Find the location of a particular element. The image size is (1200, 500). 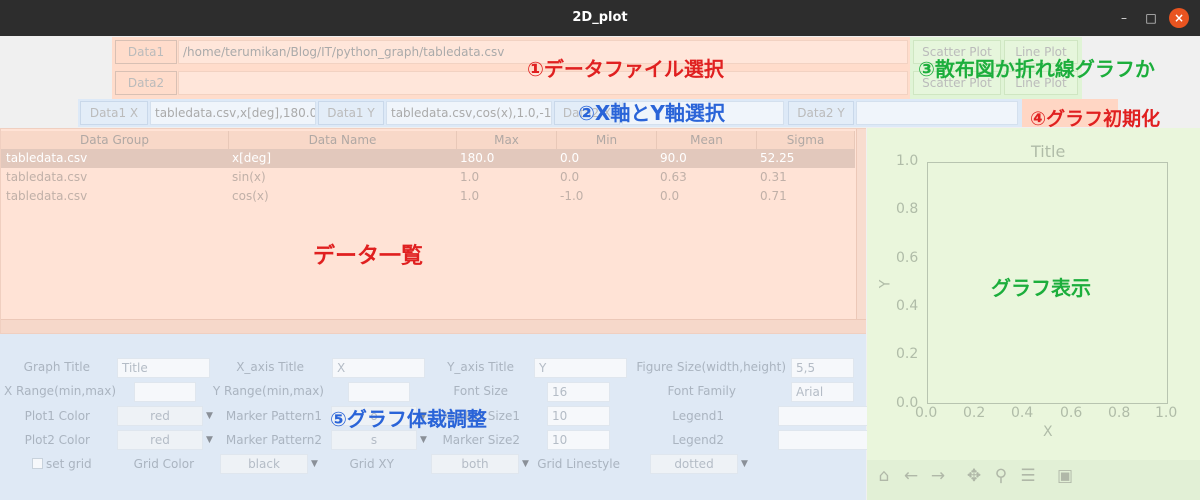

table-row-selected is located at coordinates (428, 158).